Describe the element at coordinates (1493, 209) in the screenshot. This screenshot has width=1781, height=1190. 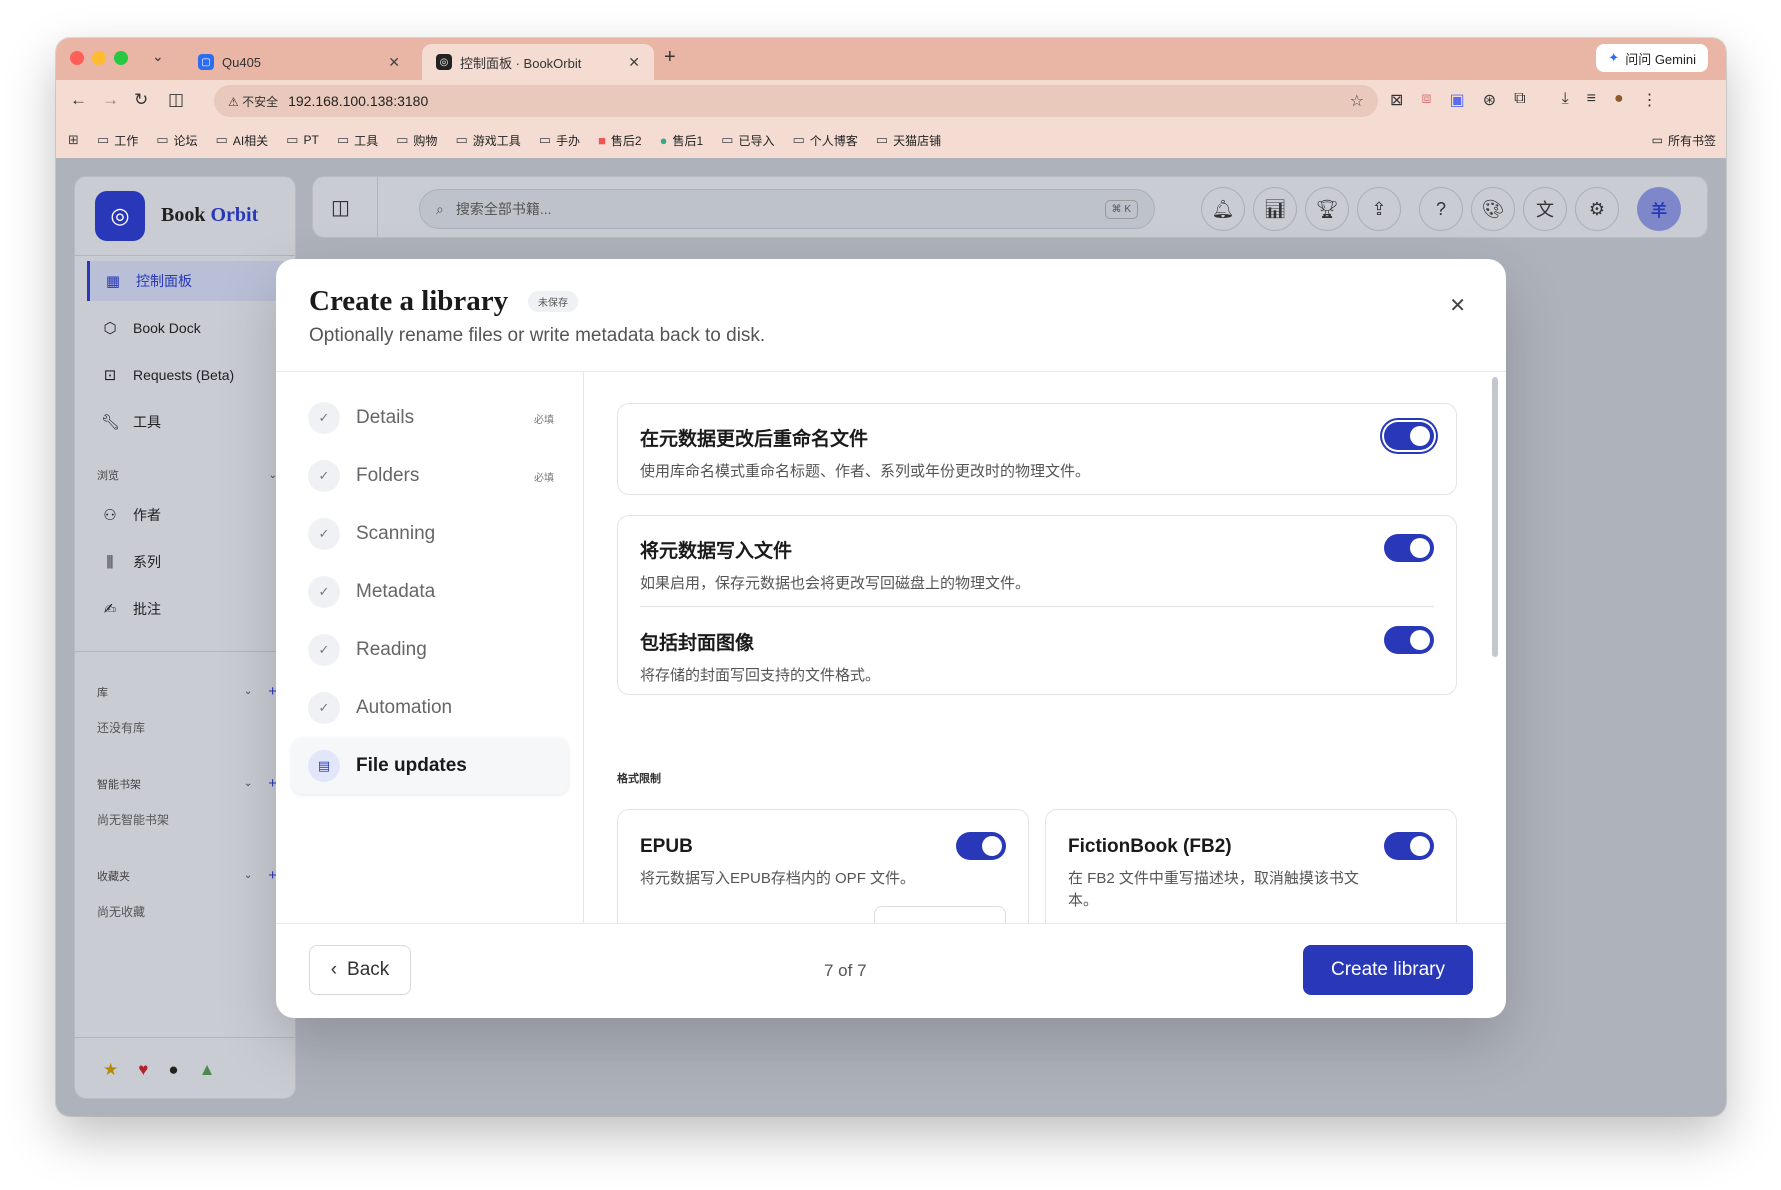
I see `palette-icon: 🎨︎` at that location.